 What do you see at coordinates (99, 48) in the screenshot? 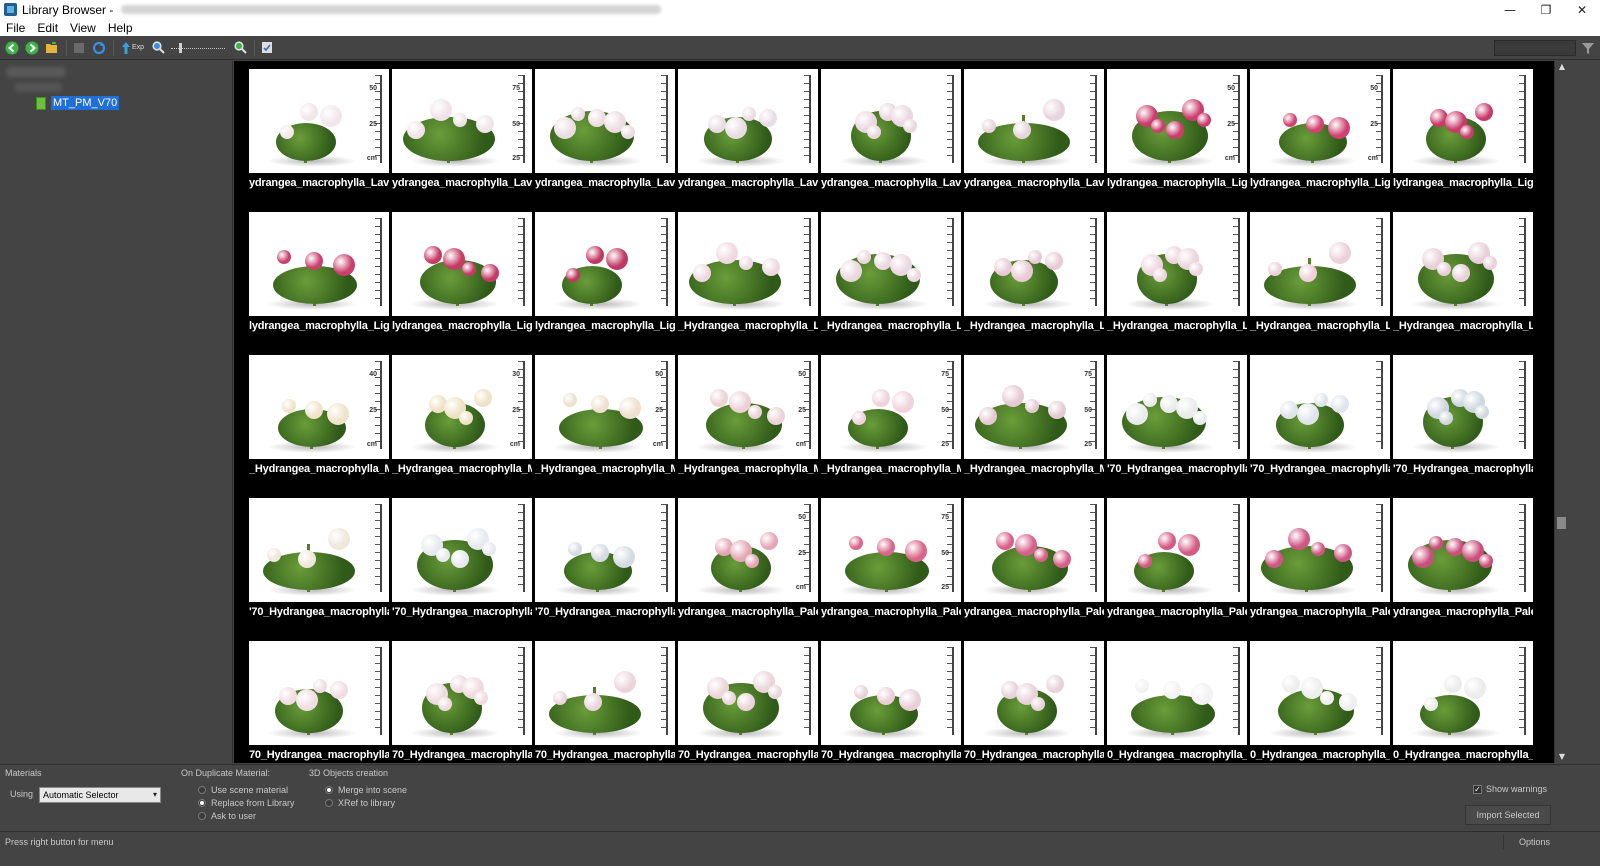
I see `refresh-icon` at bounding box center [99, 48].